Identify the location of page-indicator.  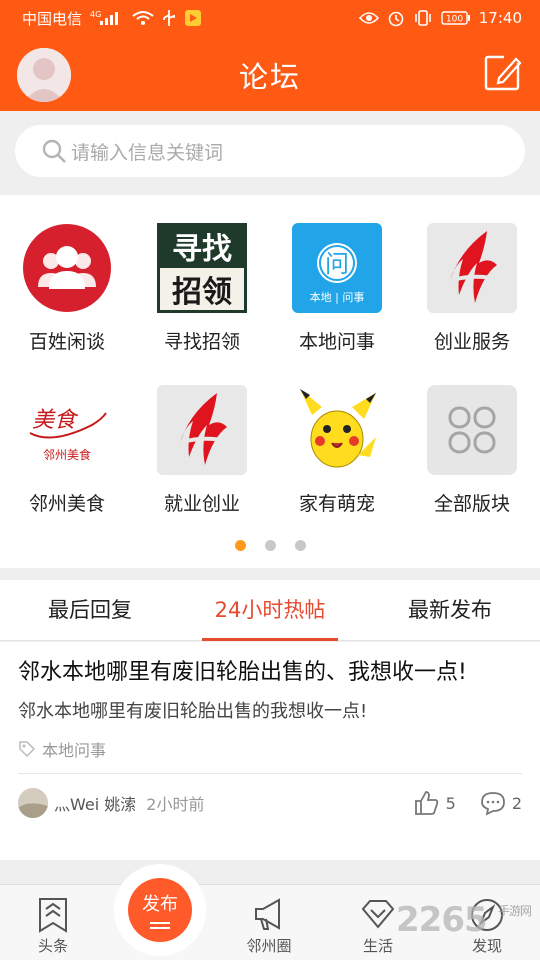
(270, 545).